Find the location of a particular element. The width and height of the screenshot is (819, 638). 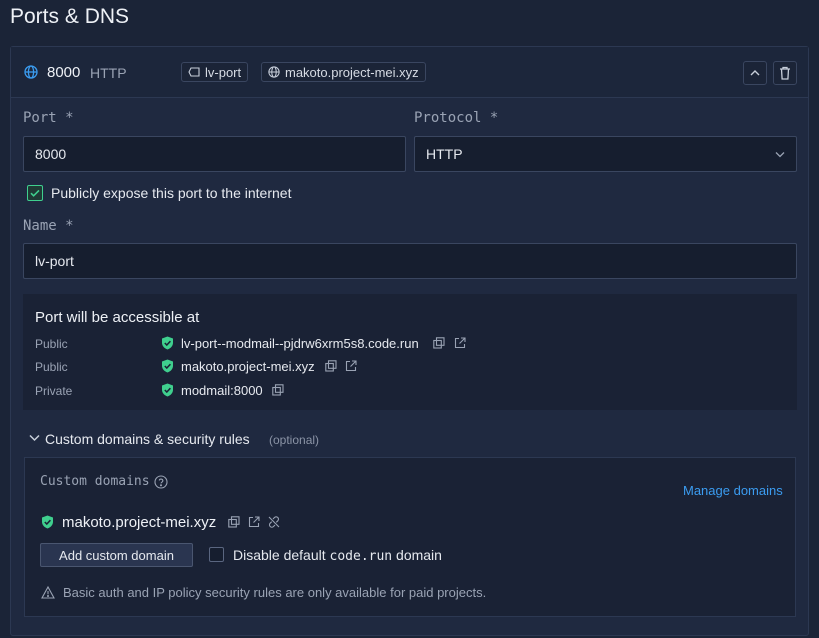

access-kind: Private is located at coordinates (54, 391).